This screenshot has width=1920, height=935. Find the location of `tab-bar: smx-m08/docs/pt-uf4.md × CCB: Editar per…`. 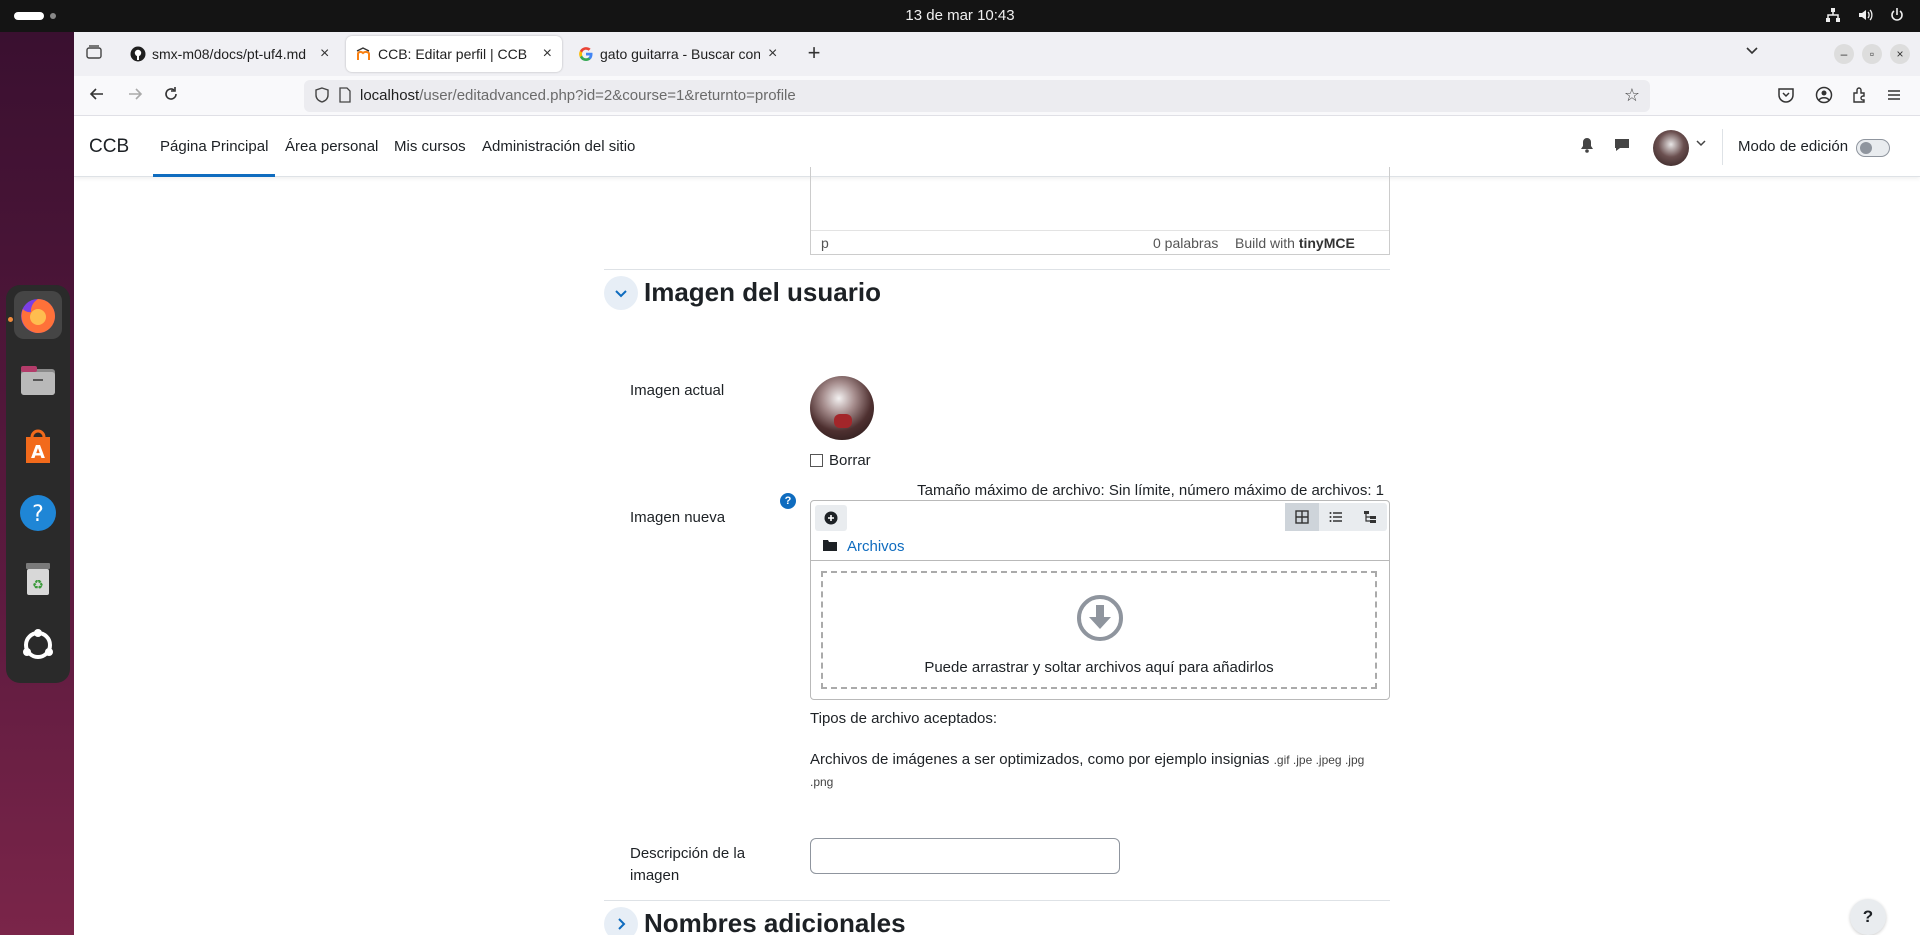

tab-bar: smx-m08/docs/pt-uf4.md × CCB: Editar per… is located at coordinates (997, 54).